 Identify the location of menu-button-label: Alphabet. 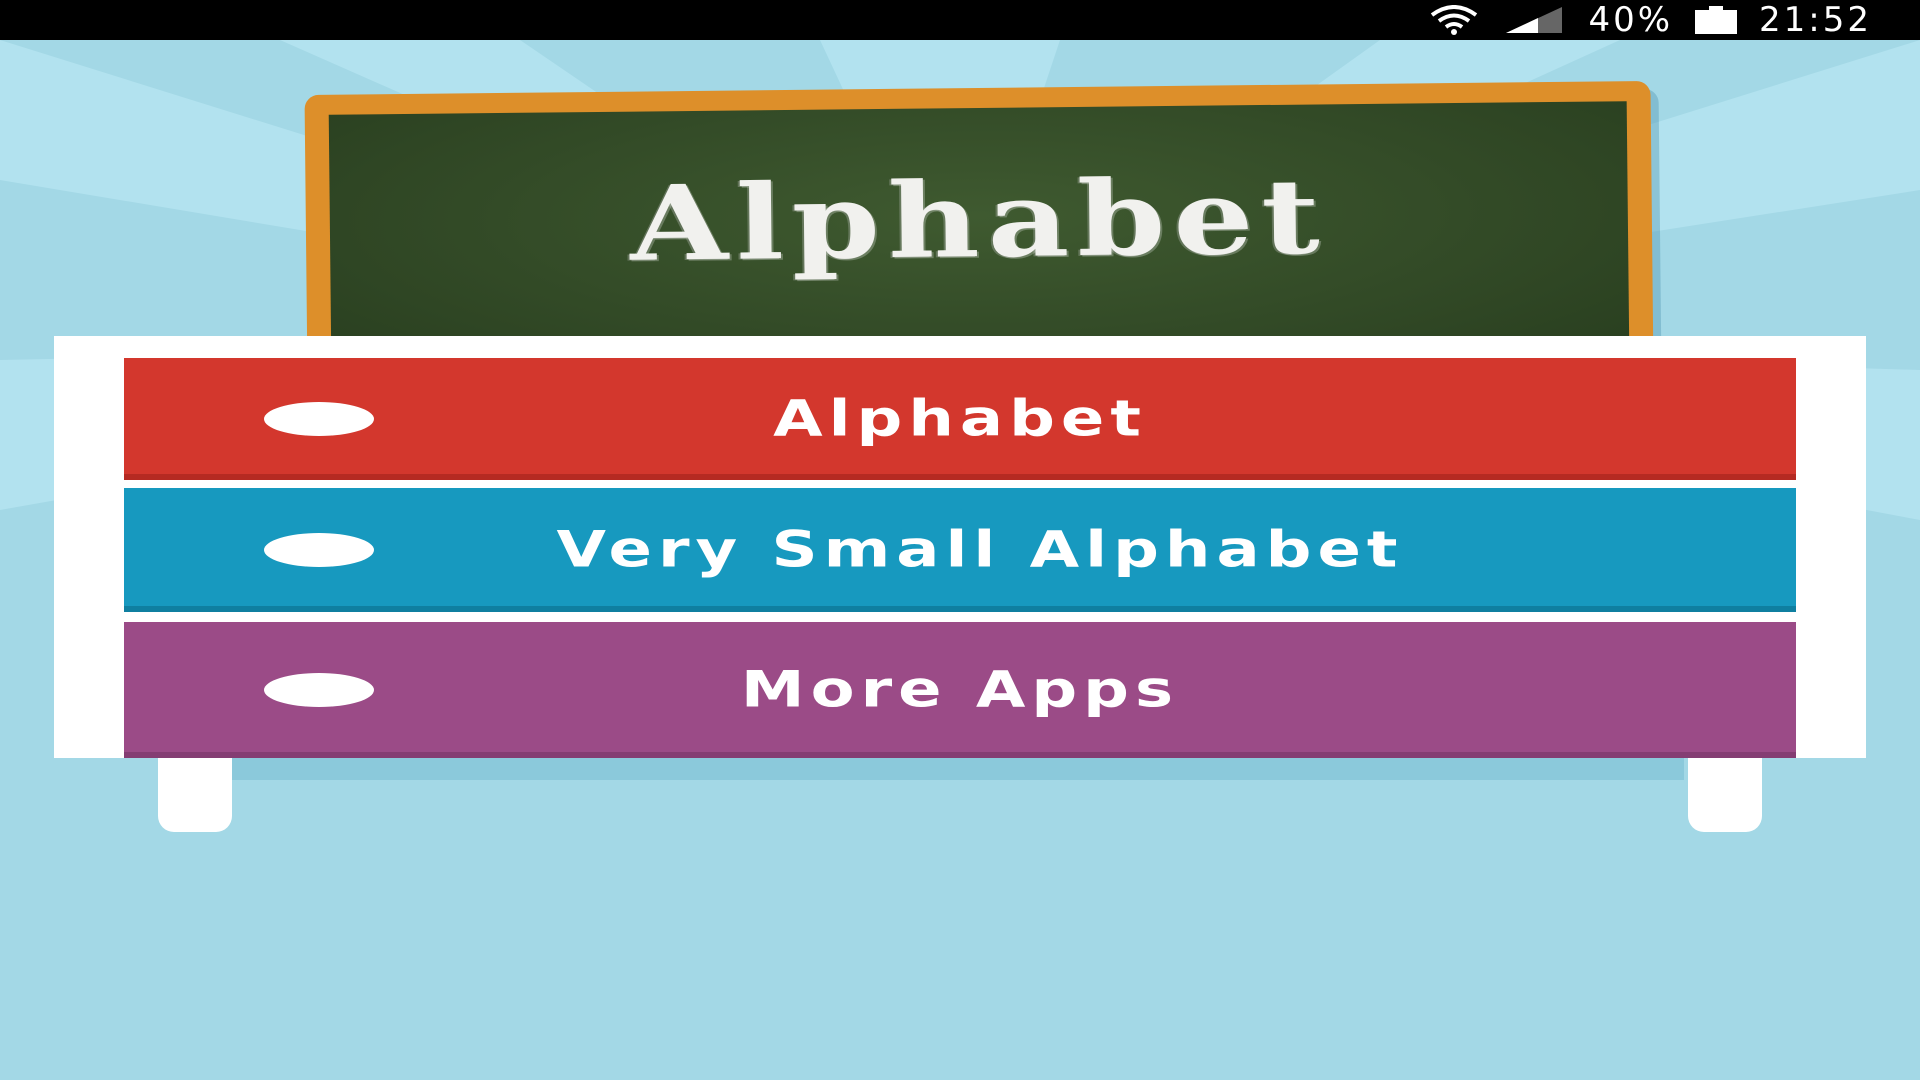
(960, 419).